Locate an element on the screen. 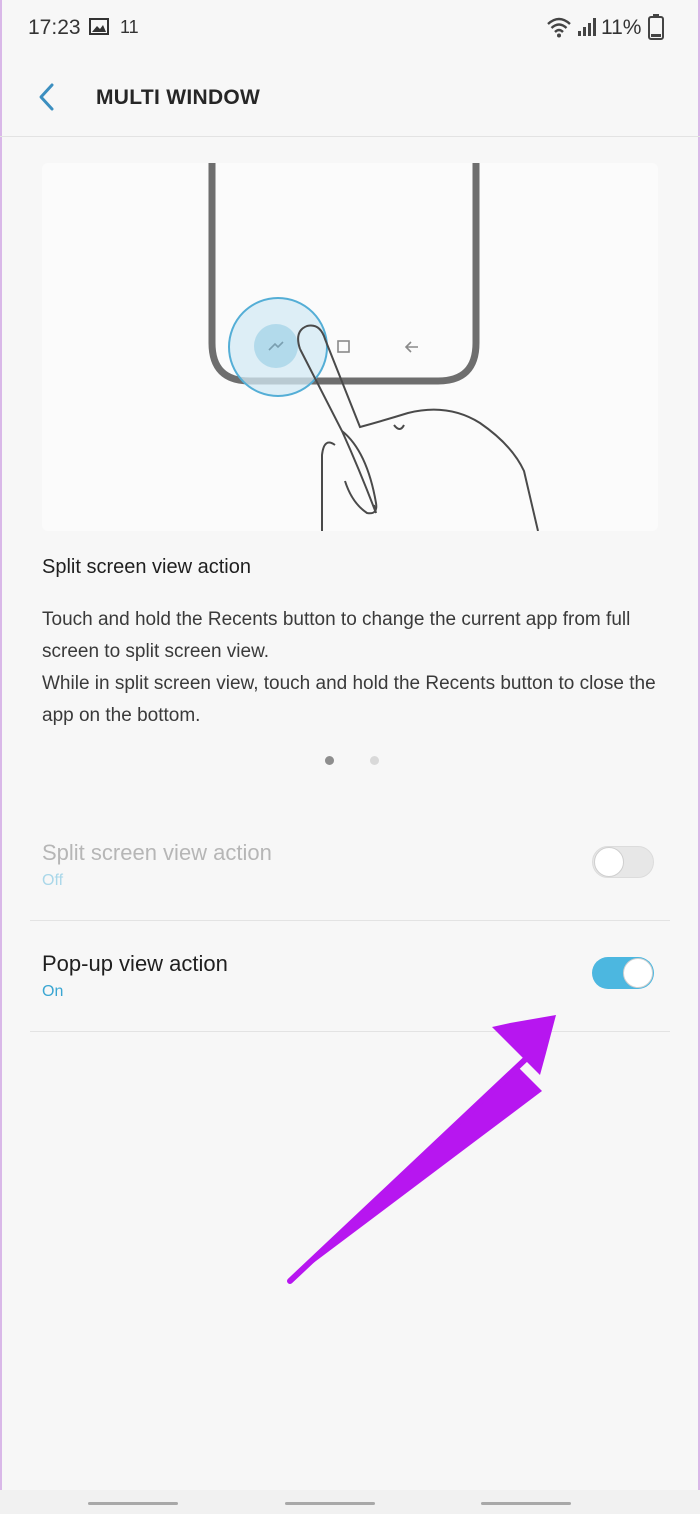 This screenshot has width=700, height=1514. setting-split-screen-view-action: Split screen view action Off is located at coordinates (350, 865).